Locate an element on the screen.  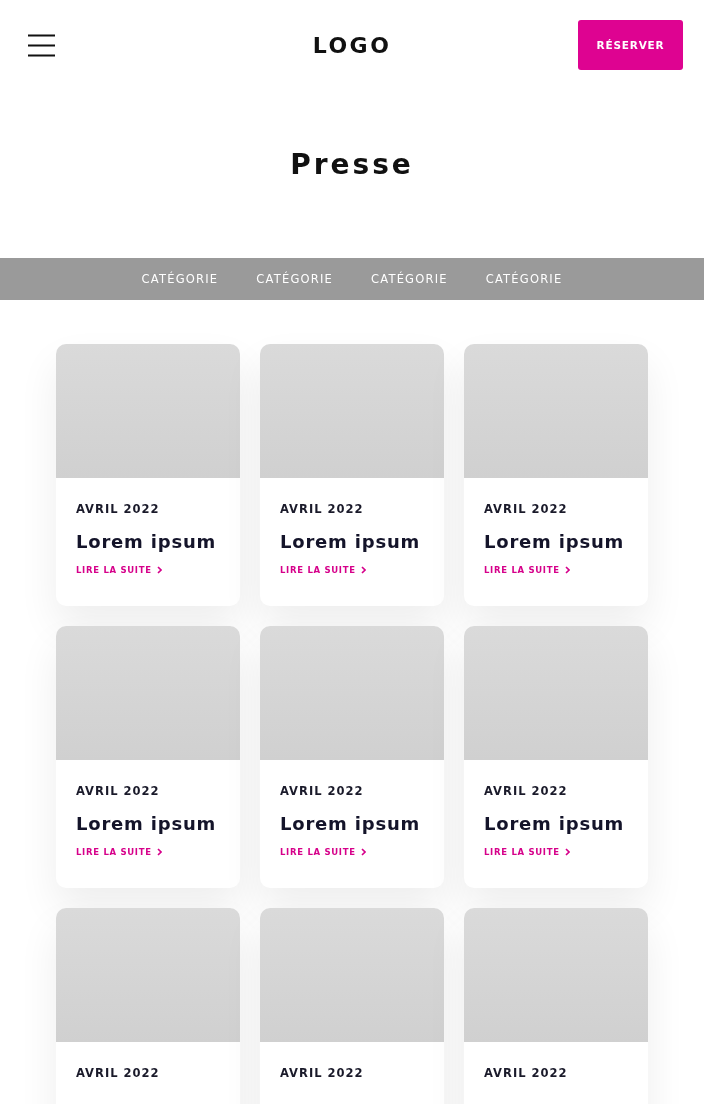
menu-icon is located at coordinates (41, 45).